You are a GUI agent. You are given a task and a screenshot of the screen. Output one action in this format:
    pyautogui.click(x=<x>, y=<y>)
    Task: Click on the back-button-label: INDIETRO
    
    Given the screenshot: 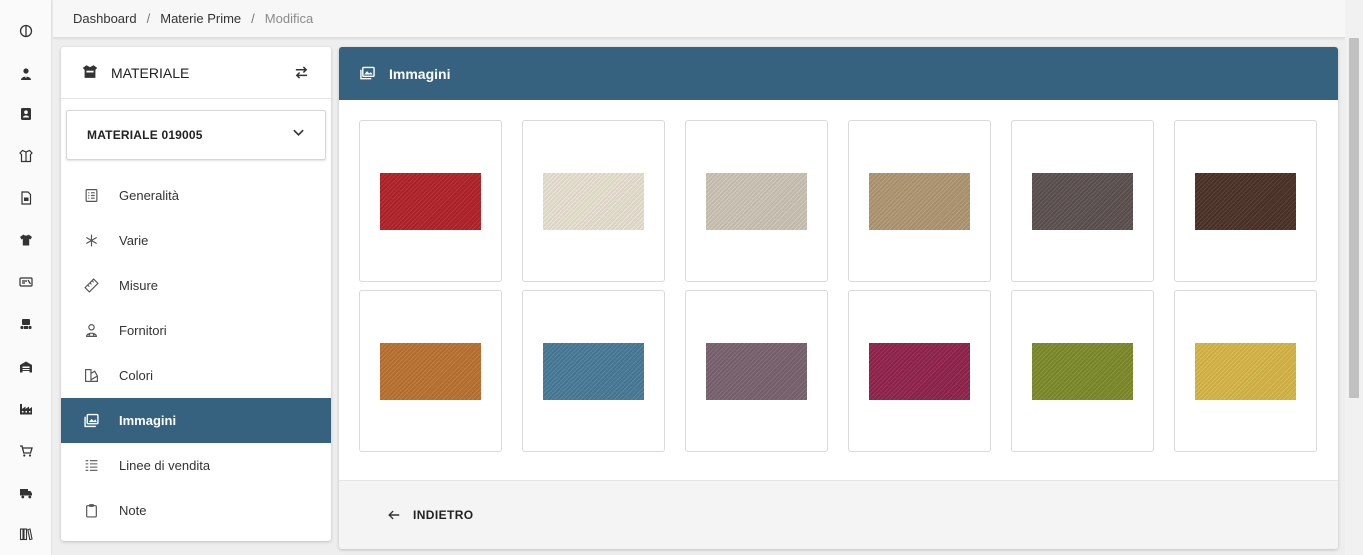 What is the action you would take?
    pyautogui.click(x=443, y=515)
    